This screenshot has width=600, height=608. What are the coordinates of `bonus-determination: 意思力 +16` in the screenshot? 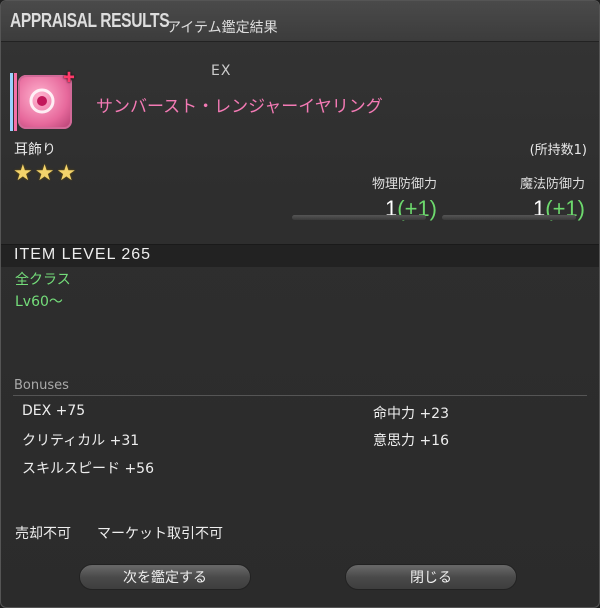 It's located at (411, 441).